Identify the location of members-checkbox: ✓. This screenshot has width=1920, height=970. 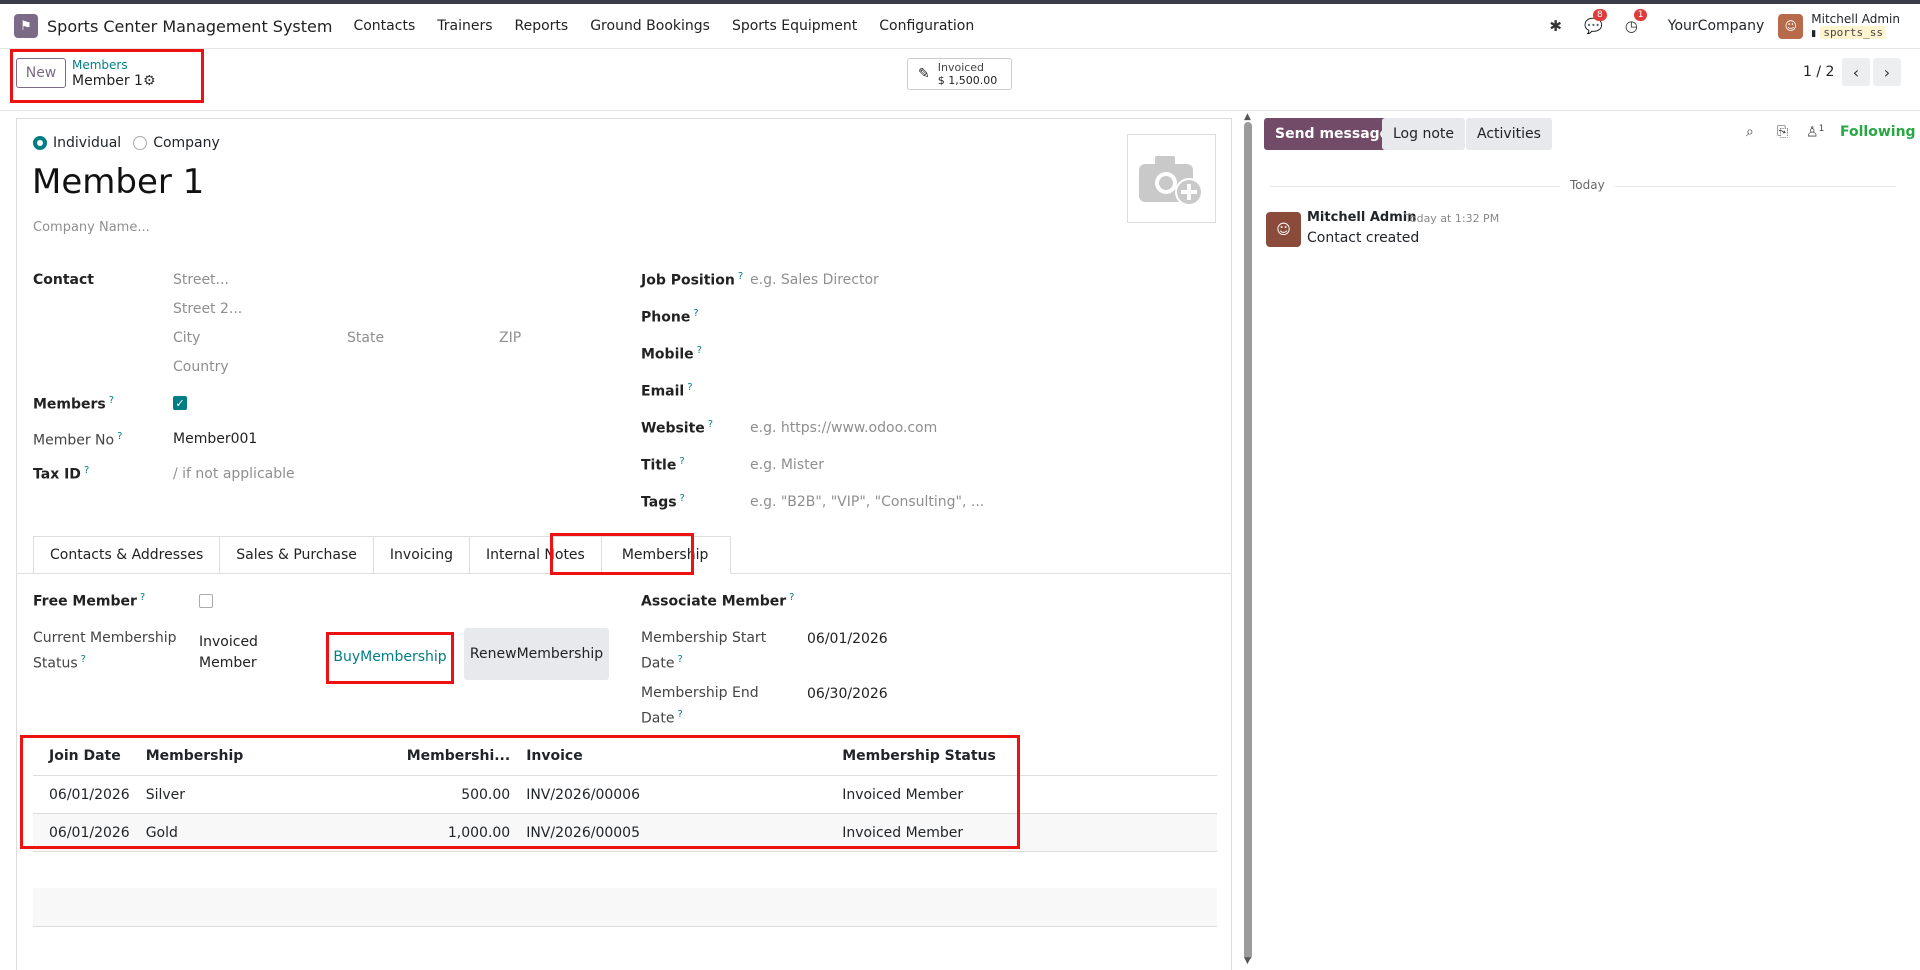
(180, 403).